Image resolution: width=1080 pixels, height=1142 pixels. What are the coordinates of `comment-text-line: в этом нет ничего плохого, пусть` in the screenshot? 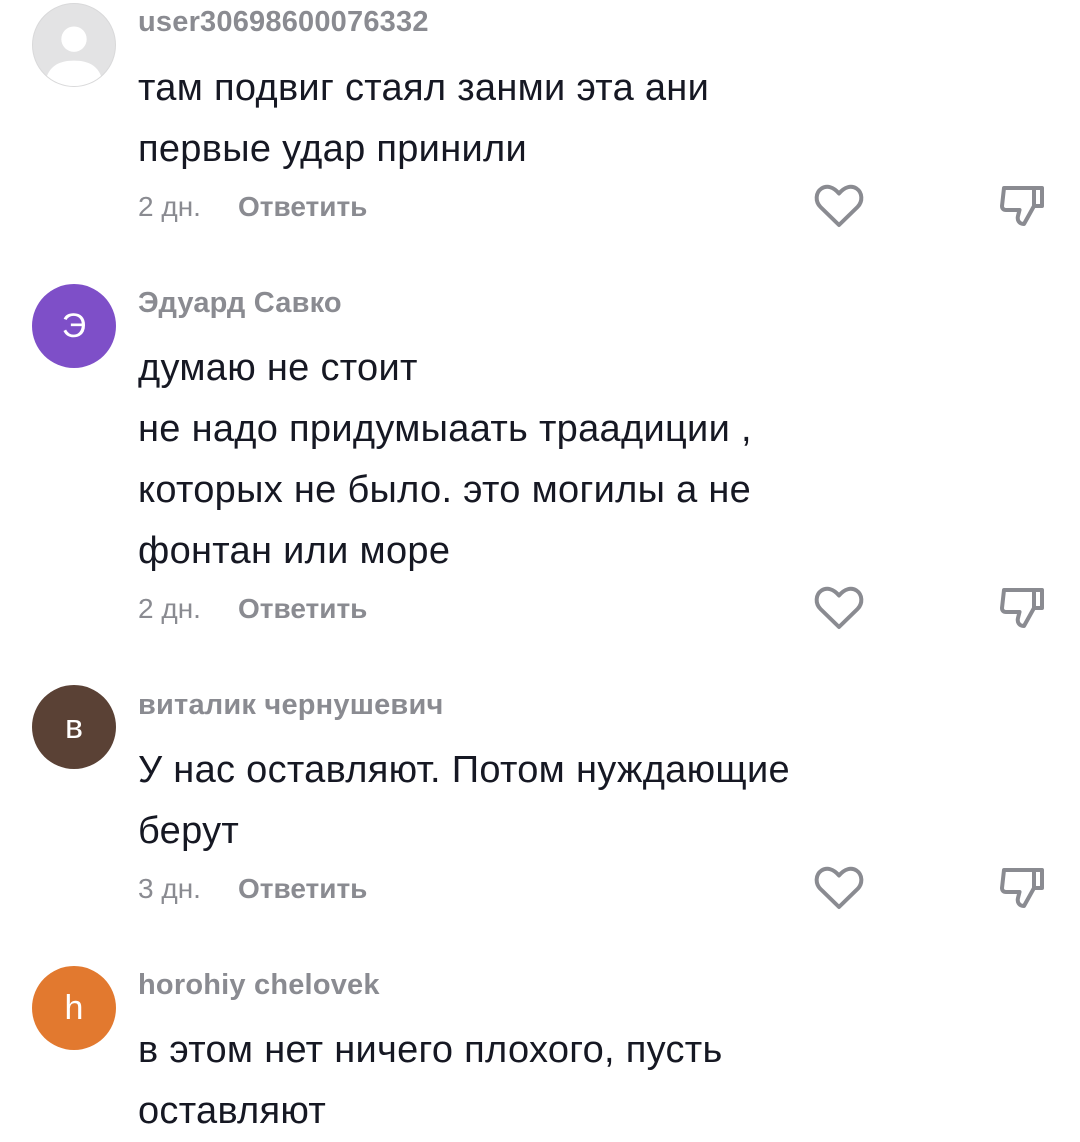 It's located at (430, 1050).